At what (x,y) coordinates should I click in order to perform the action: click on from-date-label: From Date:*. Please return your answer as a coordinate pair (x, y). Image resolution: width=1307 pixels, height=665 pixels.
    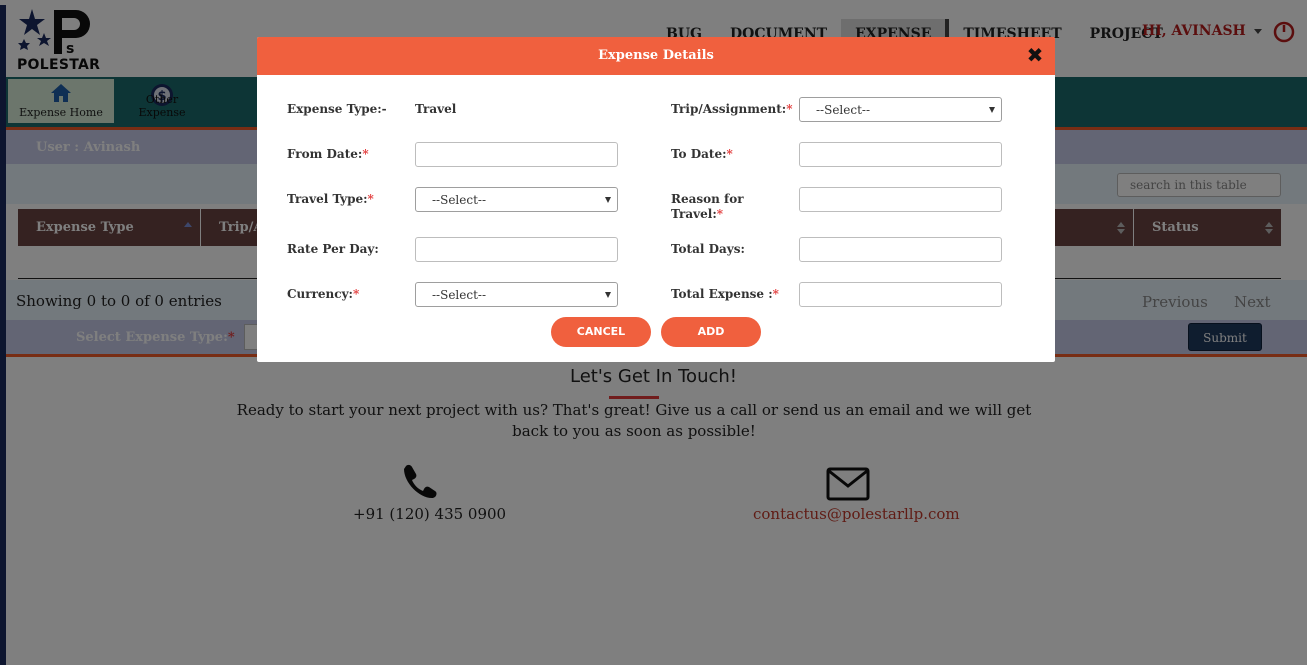
    Looking at the image, I should click on (328, 154).